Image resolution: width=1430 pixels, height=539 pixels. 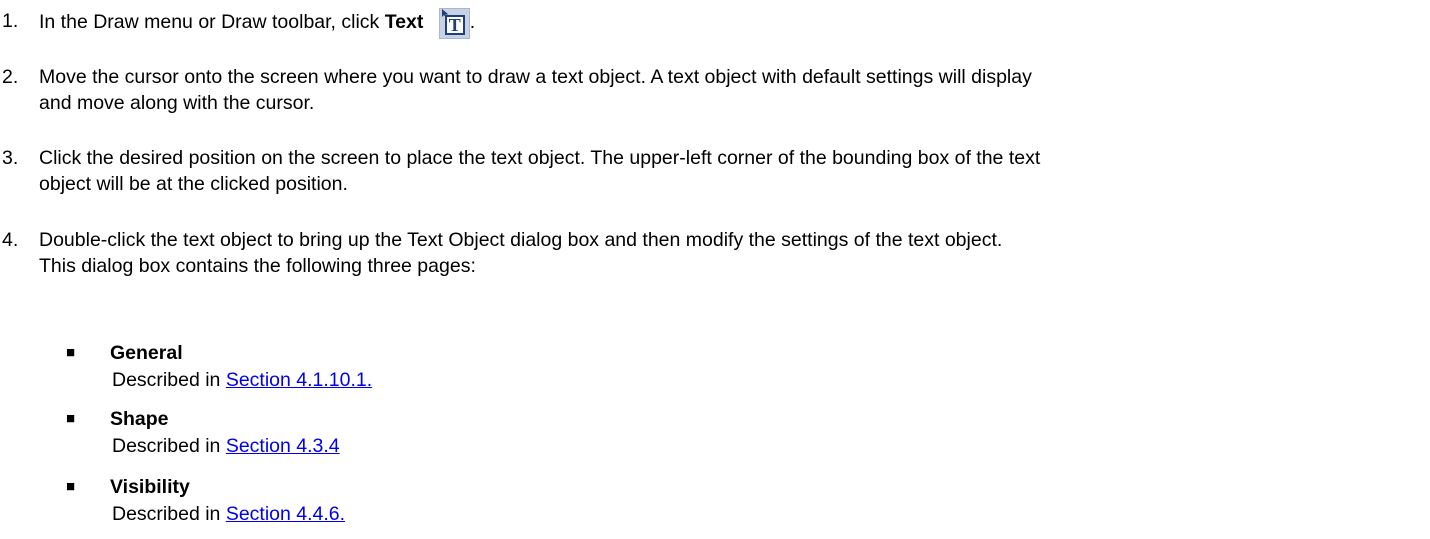 I want to click on step-number: 3., so click(x=10, y=158).